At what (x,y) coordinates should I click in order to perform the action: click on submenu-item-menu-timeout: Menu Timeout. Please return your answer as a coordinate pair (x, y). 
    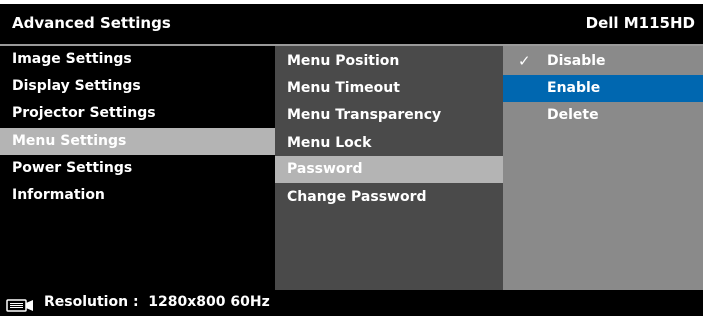
    Looking at the image, I should click on (389, 88).